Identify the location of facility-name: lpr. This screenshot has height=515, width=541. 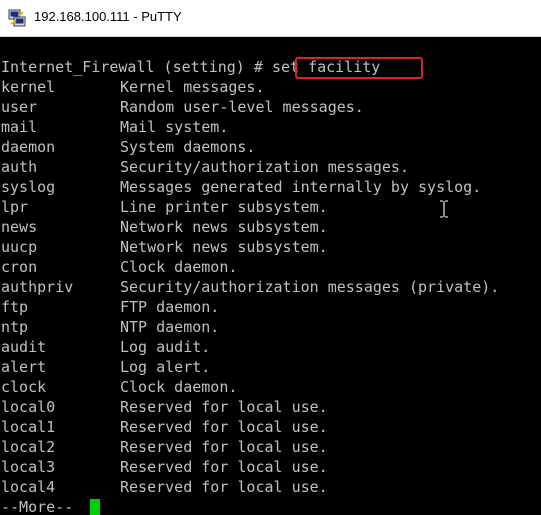
(15, 207).